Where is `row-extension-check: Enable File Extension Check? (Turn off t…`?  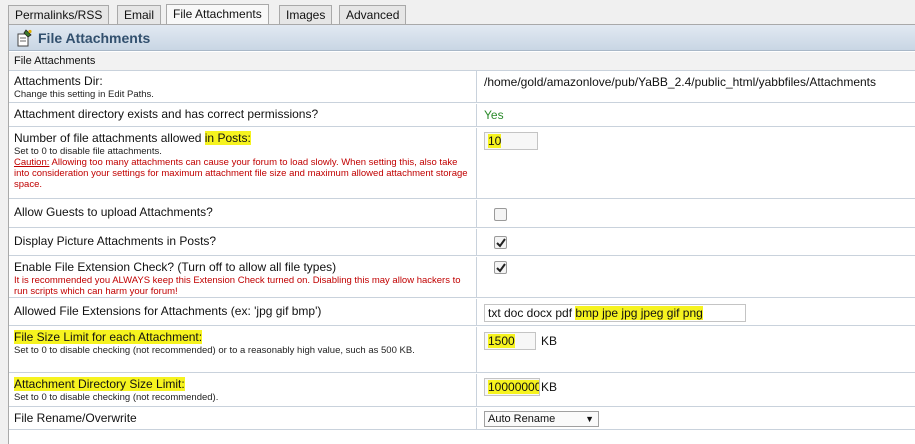
row-extension-check: Enable File Extension Check? (Turn off t… is located at coordinates (462, 277).